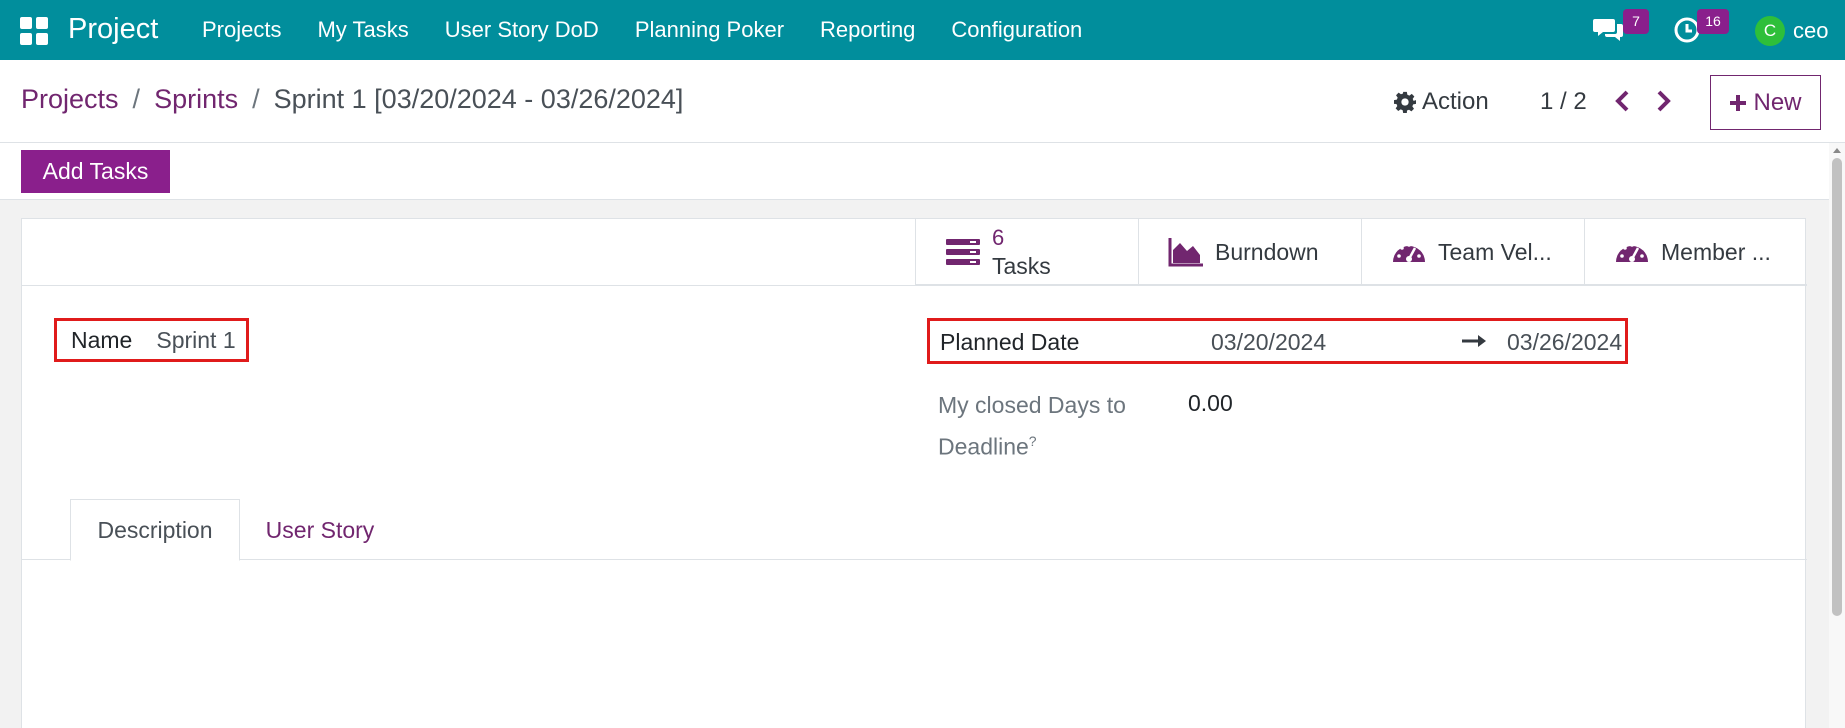 This screenshot has width=1845, height=728. I want to click on chevron-right-icon, so click(1663, 101).